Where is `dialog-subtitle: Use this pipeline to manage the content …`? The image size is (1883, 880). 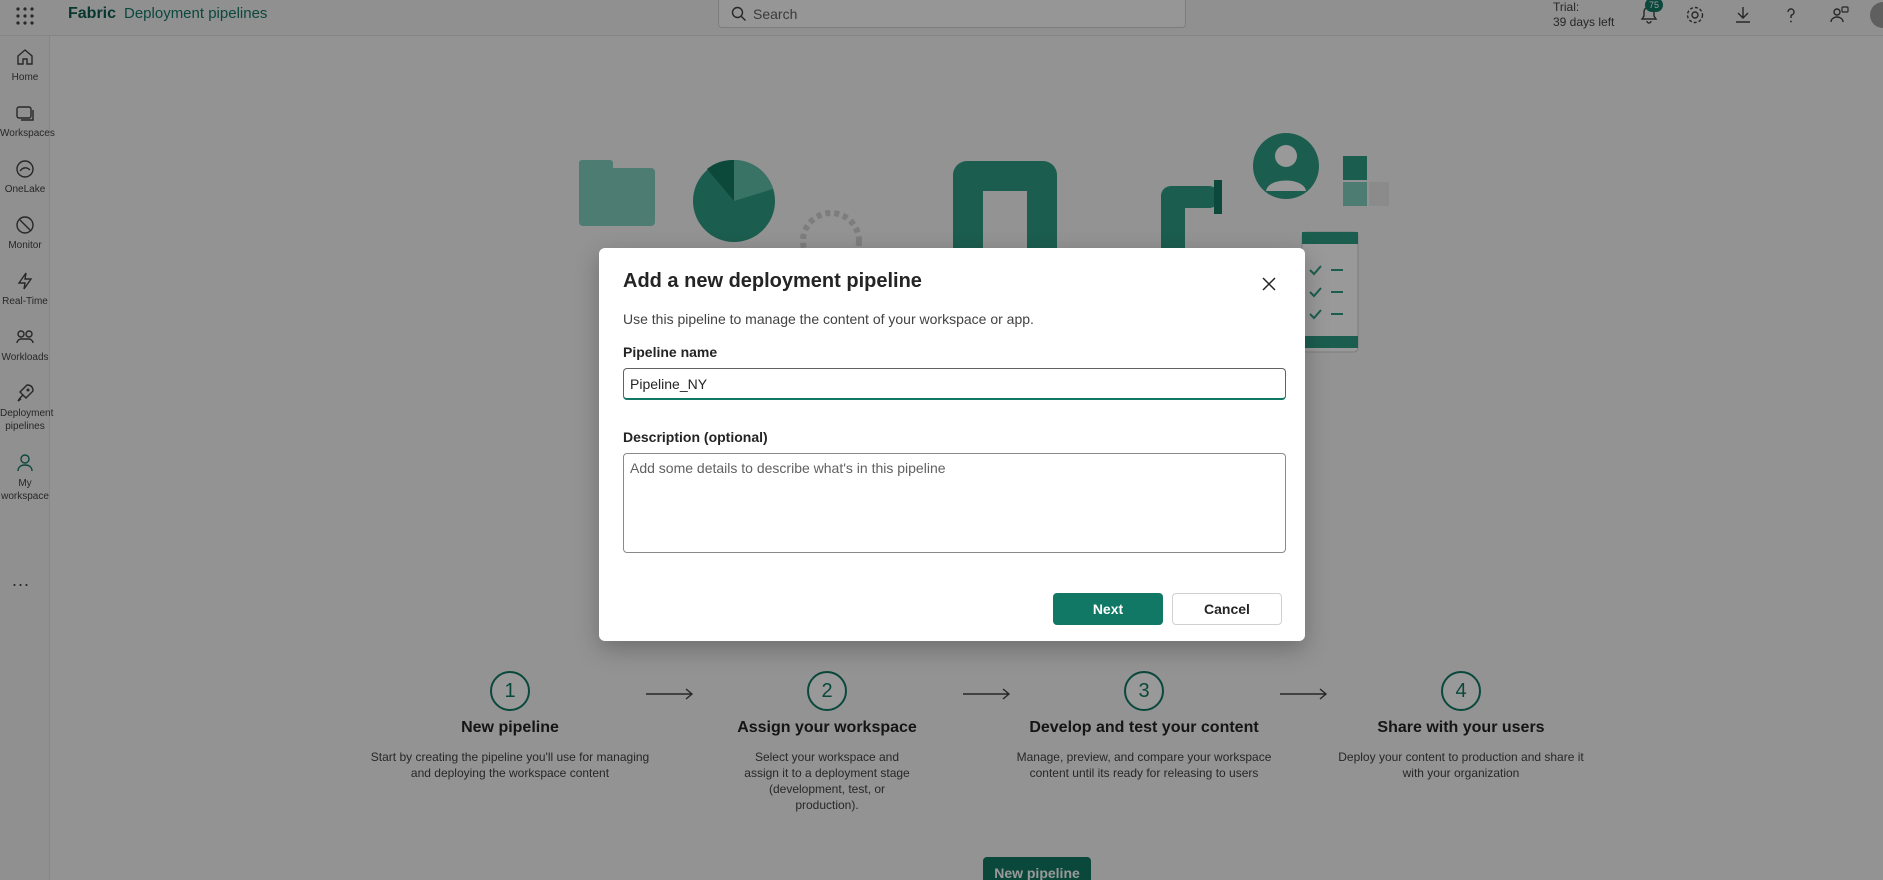
dialog-subtitle: Use this pipeline to manage the content … is located at coordinates (828, 319).